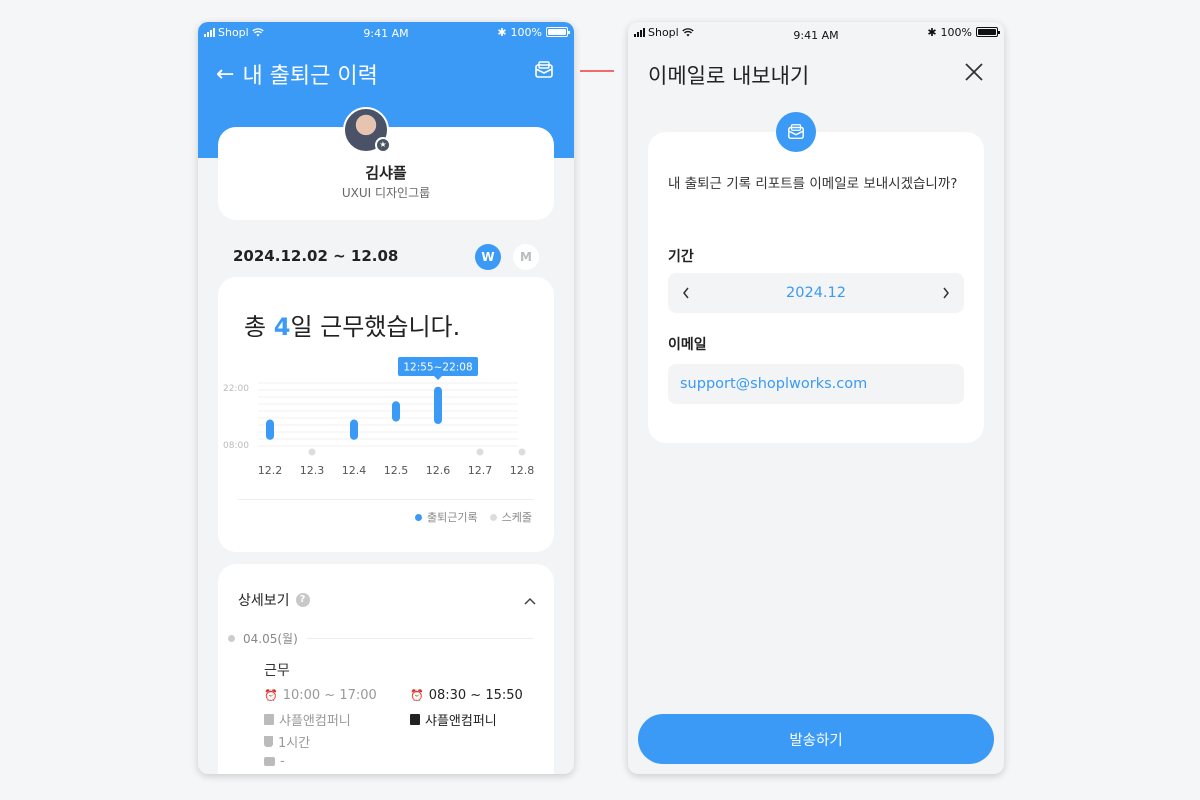  What do you see at coordinates (681, 257) in the screenshot?
I see `period-label: 기간` at bounding box center [681, 257].